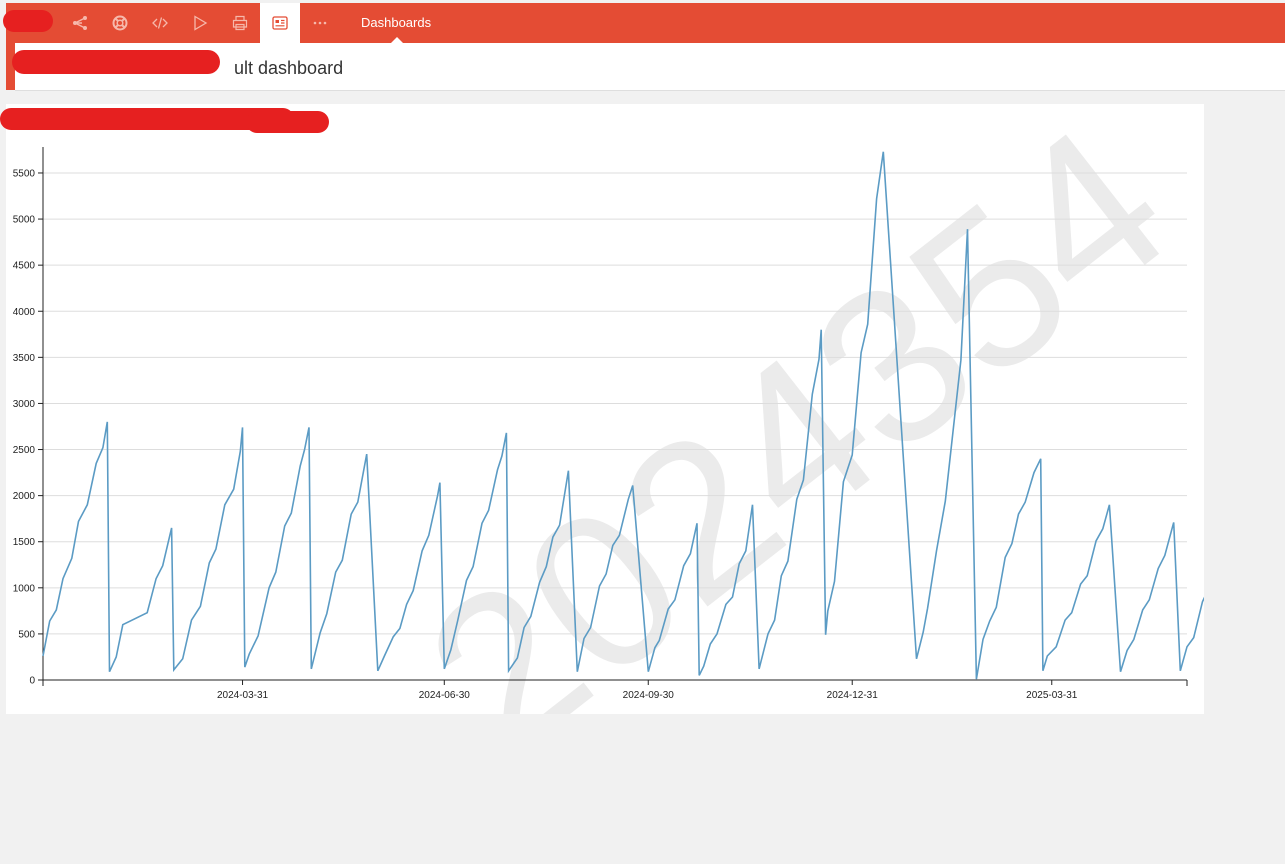 This screenshot has height=864, width=1285. Describe the element at coordinates (1052, 695) in the screenshot. I see `x-tick-label: 2025-03-31` at that location.